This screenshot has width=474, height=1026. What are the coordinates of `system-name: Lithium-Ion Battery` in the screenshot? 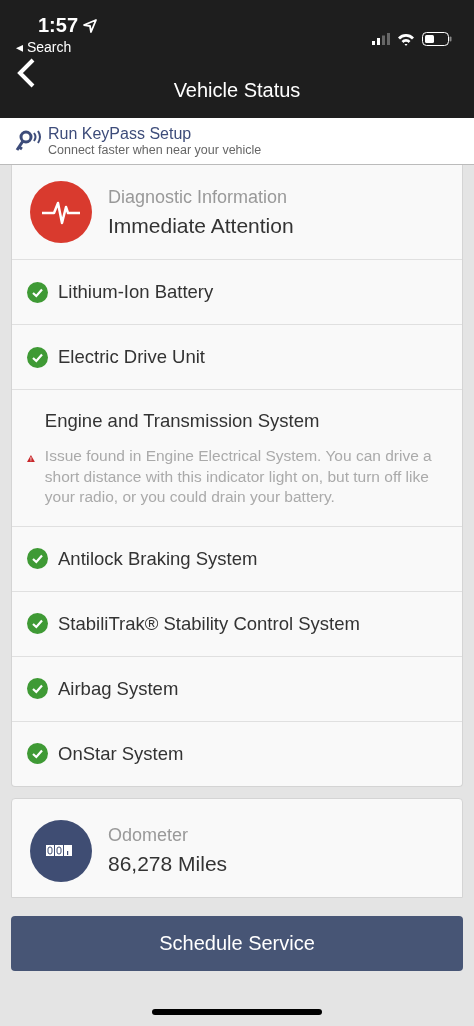 It's located at (136, 292).